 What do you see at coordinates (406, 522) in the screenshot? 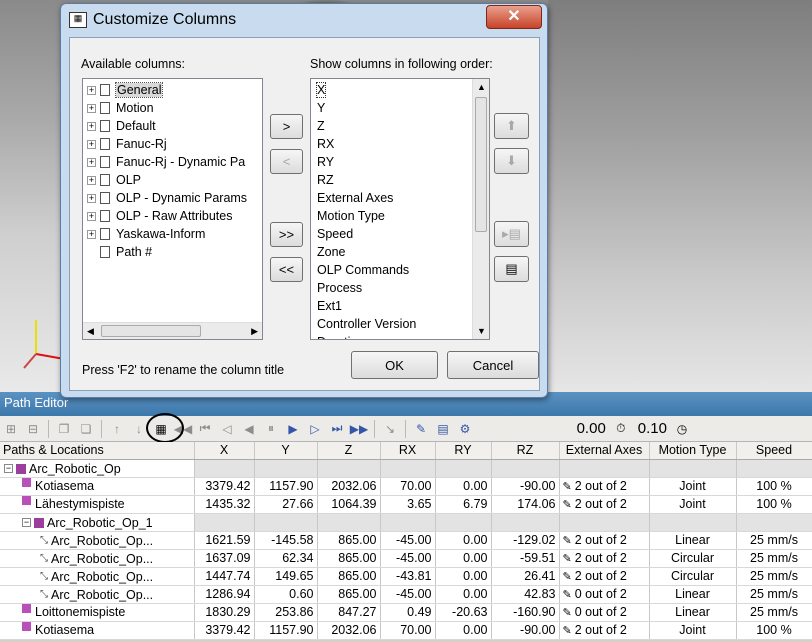
I see `table-row: − Arc_Robotic_Op_1` at bounding box center [406, 522].